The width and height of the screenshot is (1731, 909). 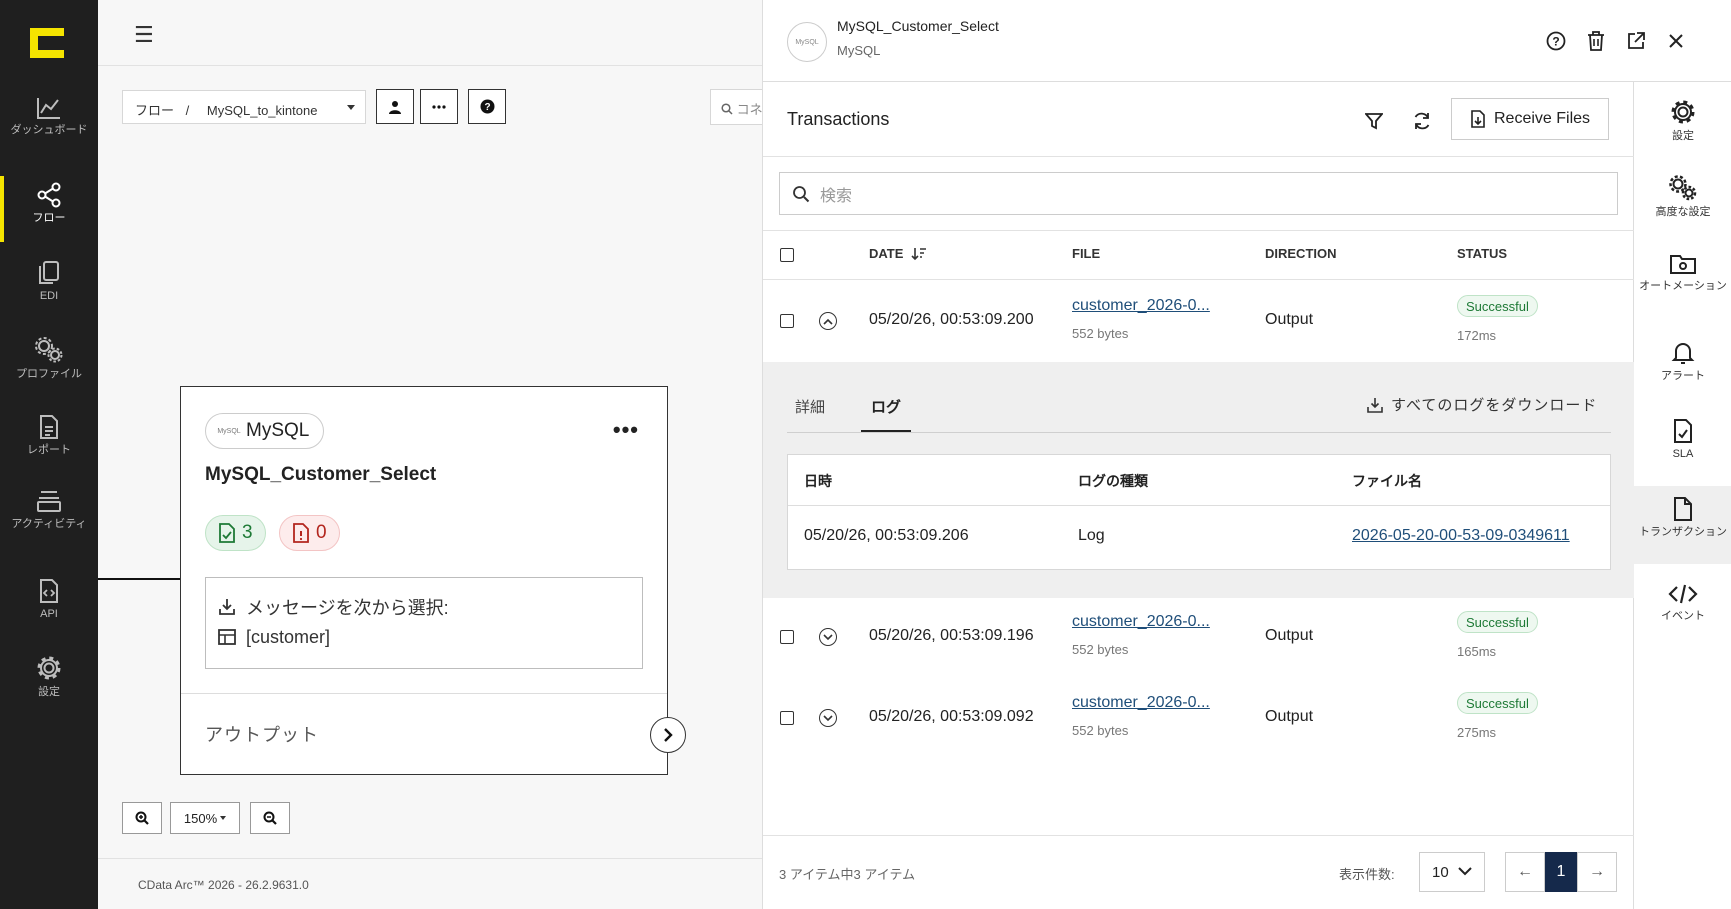 I want to click on breadcrumb-root: フロー, so click(x=154, y=110).